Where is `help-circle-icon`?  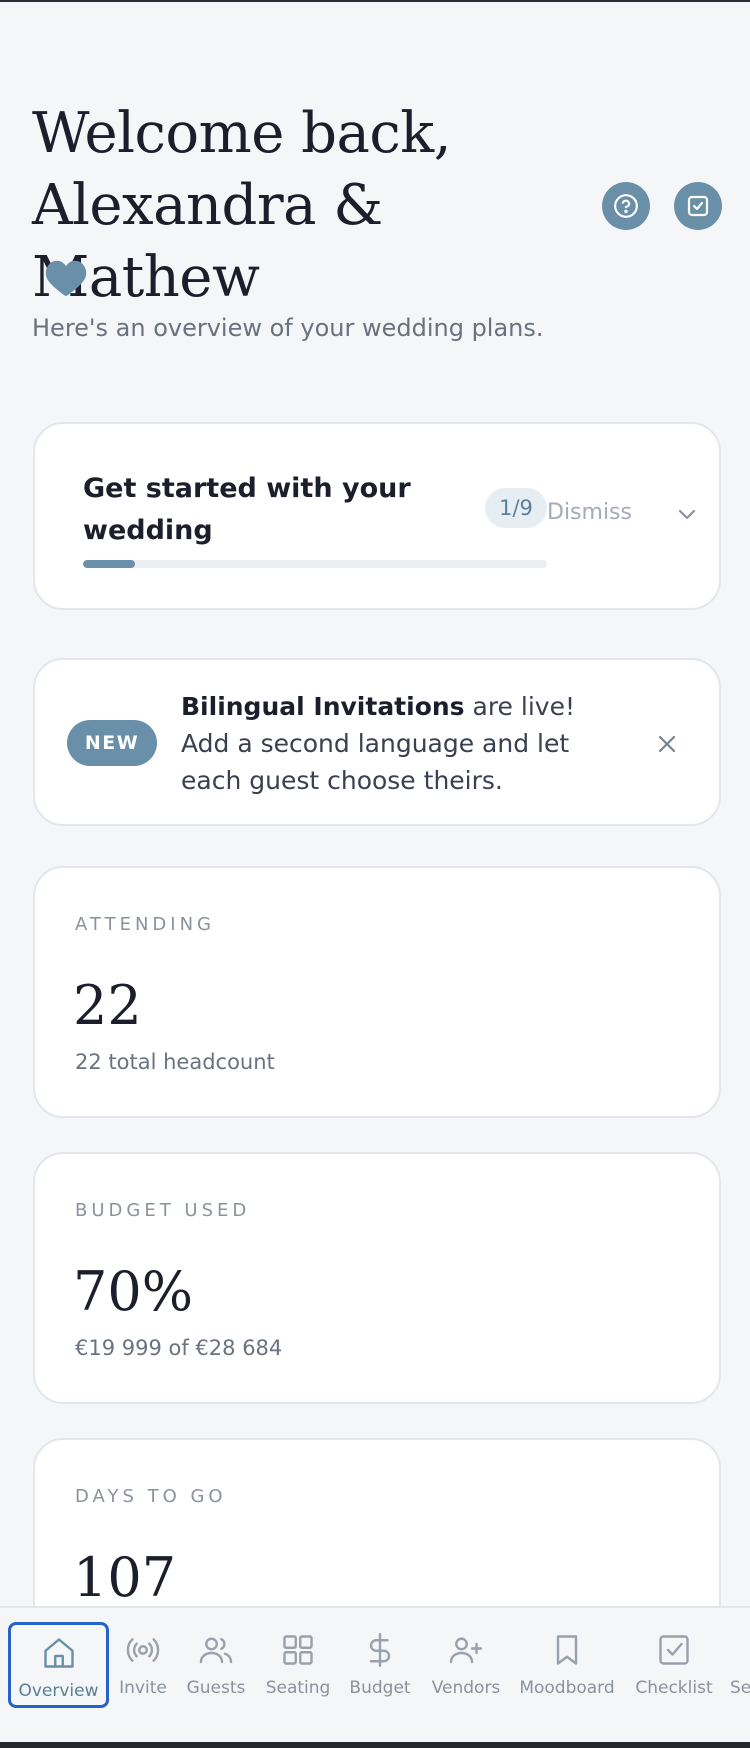
help-circle-icon is located at coordinates (626, 206).